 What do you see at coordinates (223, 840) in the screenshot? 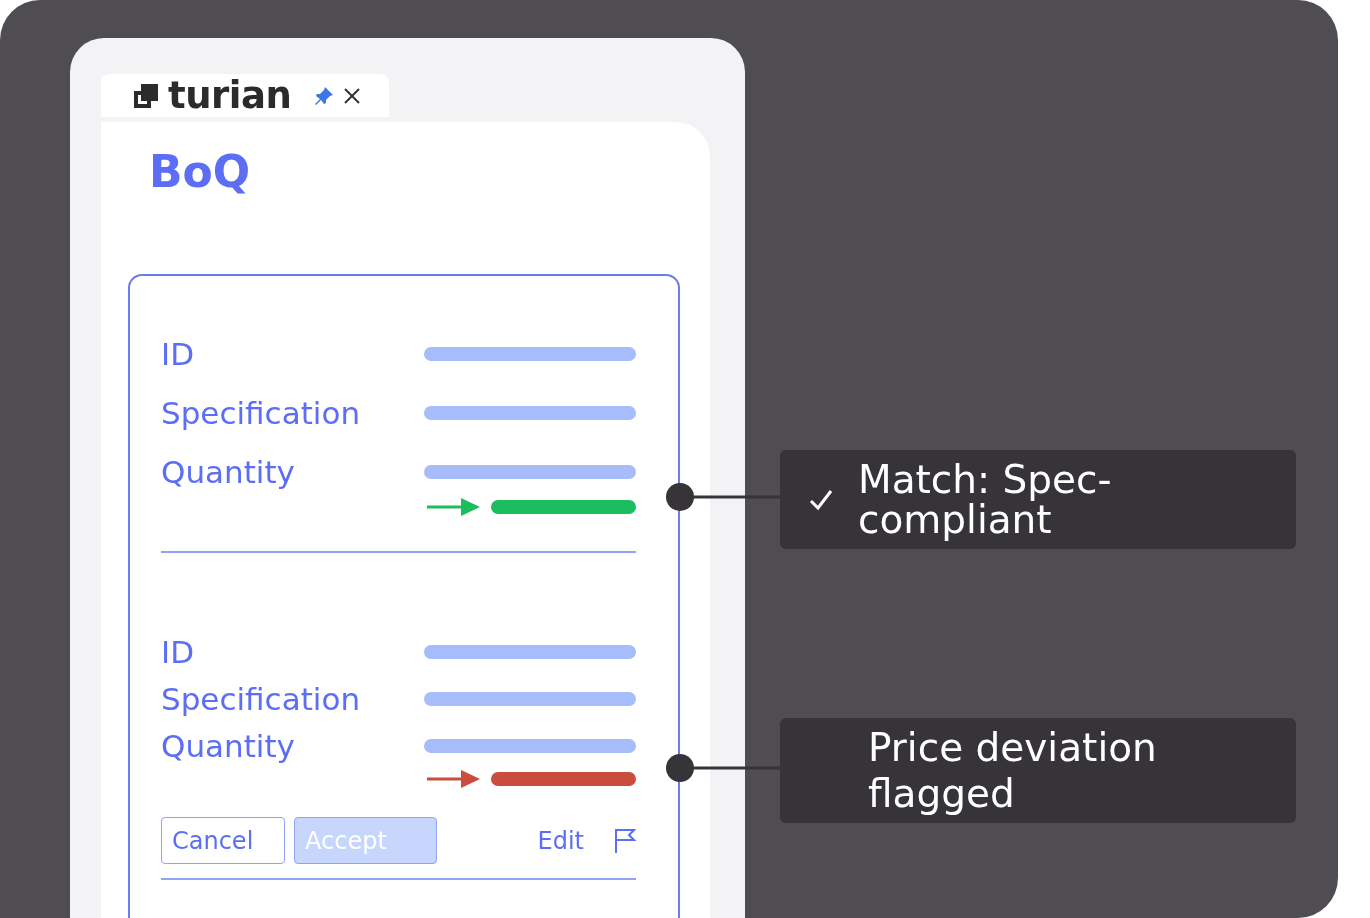
I see `cancel-button: Cancel` at bounding box center [223, 840].